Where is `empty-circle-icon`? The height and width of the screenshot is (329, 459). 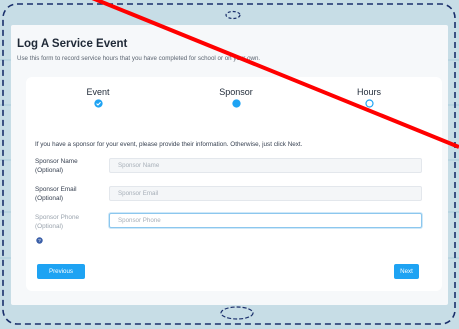 empty-circle-icon is located at coordinates (369, 103).